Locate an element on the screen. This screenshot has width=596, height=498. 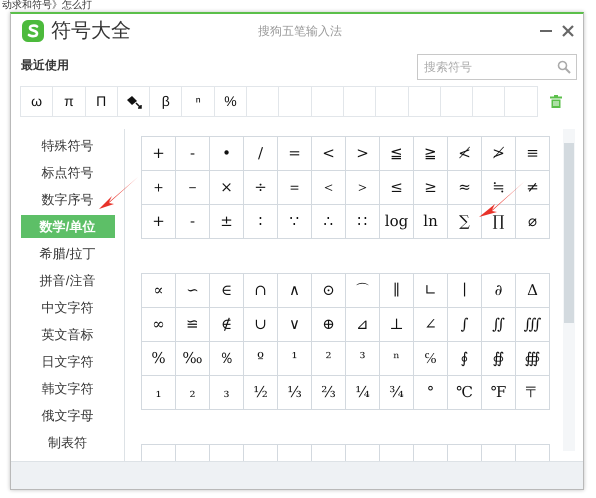
symbol-cell: ∰ is located at coordinates (533, 359).